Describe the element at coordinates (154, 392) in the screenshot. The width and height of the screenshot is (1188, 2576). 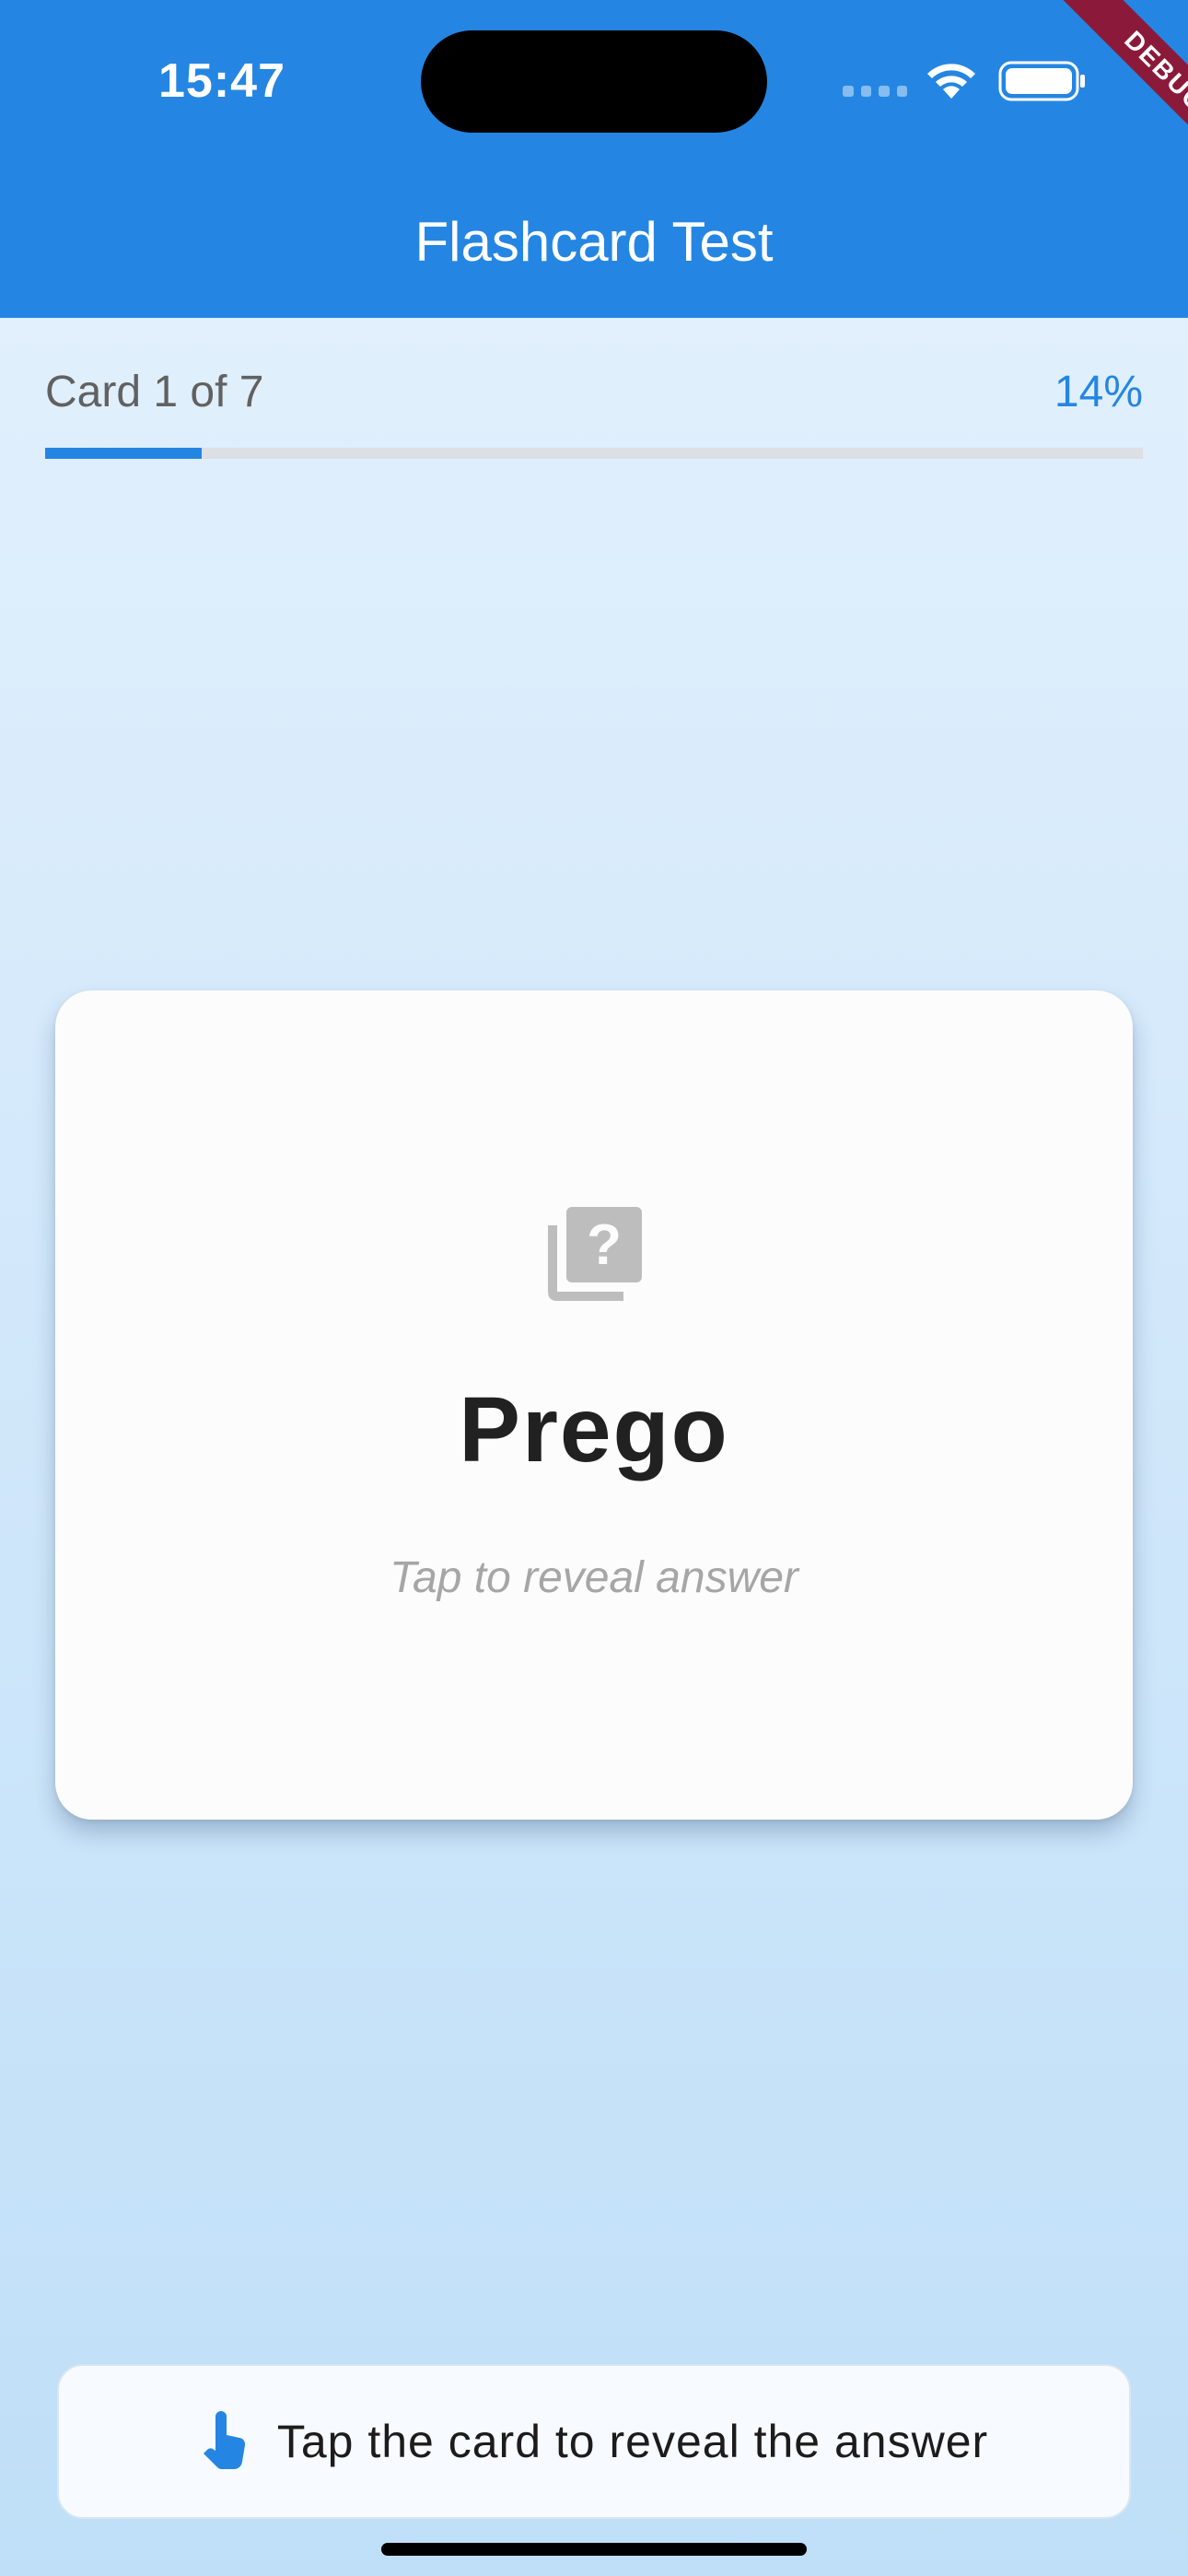
I see `progress-label: Card 1 of 7` at that location.